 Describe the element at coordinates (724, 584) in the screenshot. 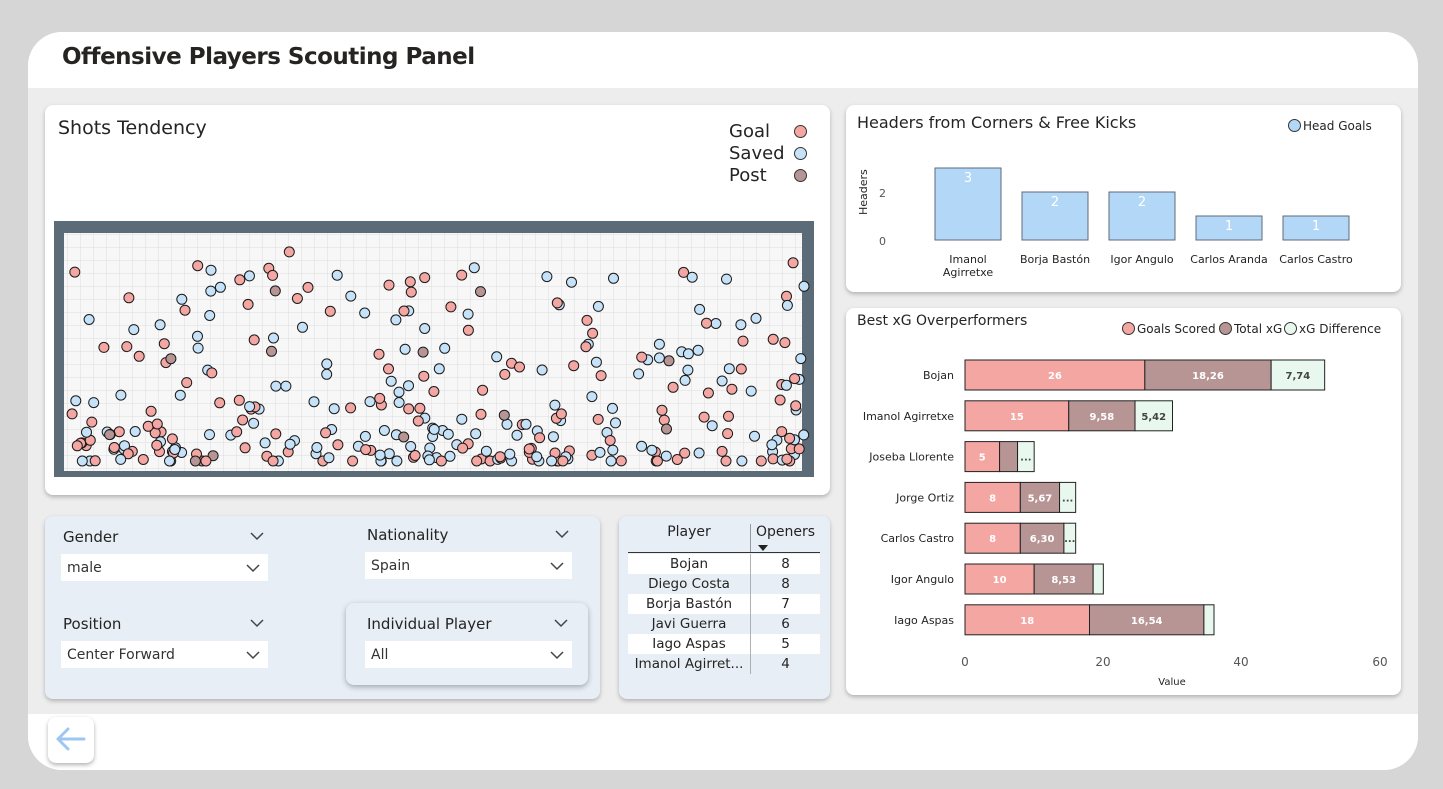

I see `table-row: Diego Costa 8` at that location.